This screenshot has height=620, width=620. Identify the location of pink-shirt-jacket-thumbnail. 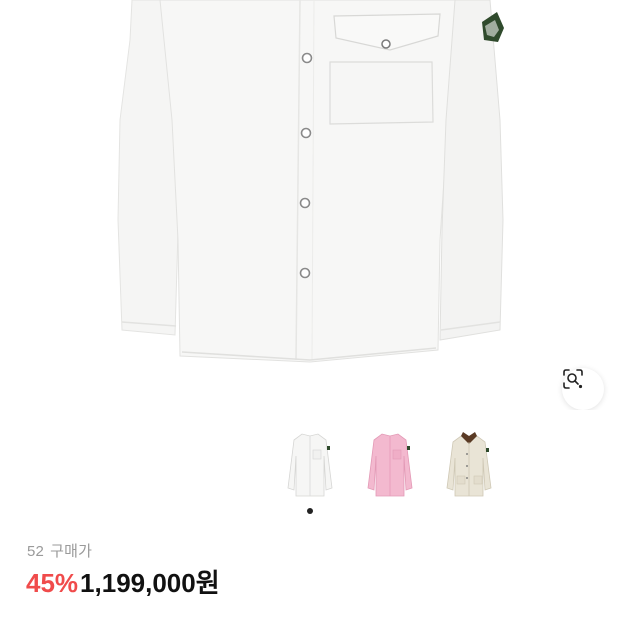
(390, 465).